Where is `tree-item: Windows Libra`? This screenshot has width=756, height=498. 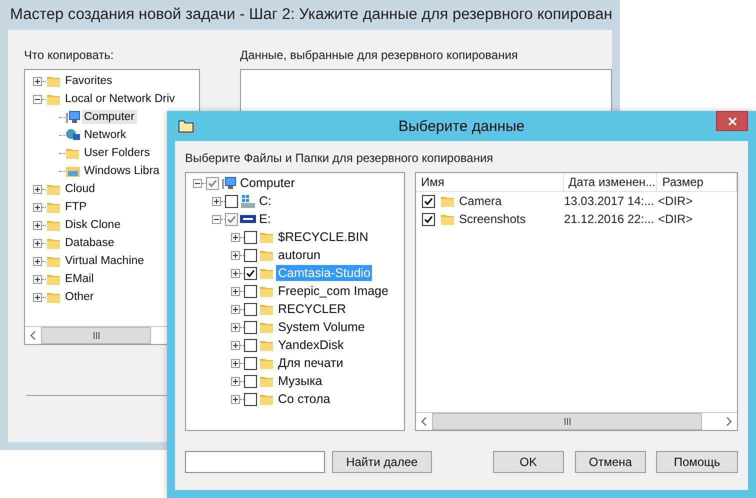
tree-item: Windows Libra is located at coordinates (122, 171).